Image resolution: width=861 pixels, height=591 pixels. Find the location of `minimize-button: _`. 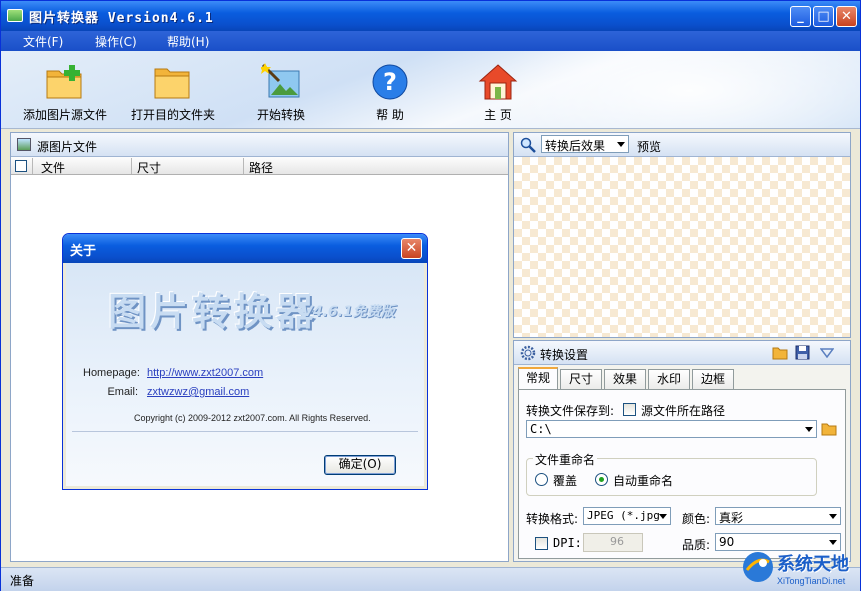

minimize-button: _ is located at coordinates (800, 16).